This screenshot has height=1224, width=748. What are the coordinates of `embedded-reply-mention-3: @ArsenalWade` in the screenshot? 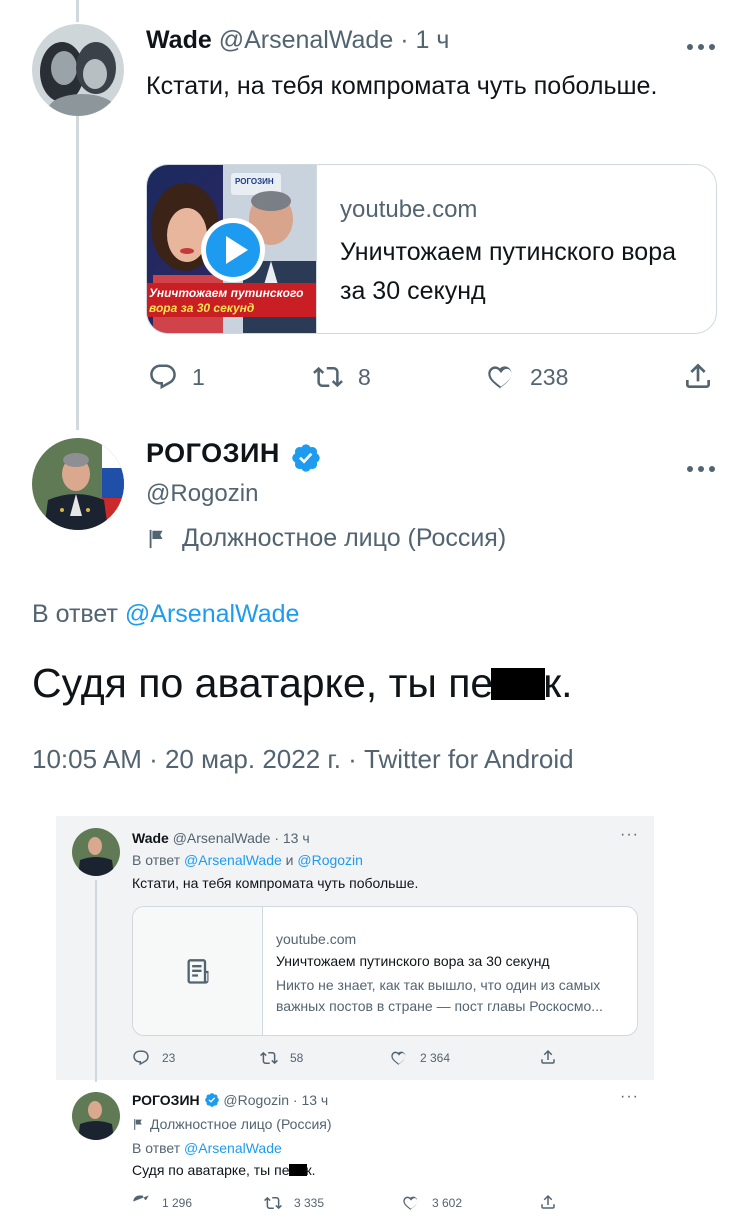 It's located at (233, 1148).